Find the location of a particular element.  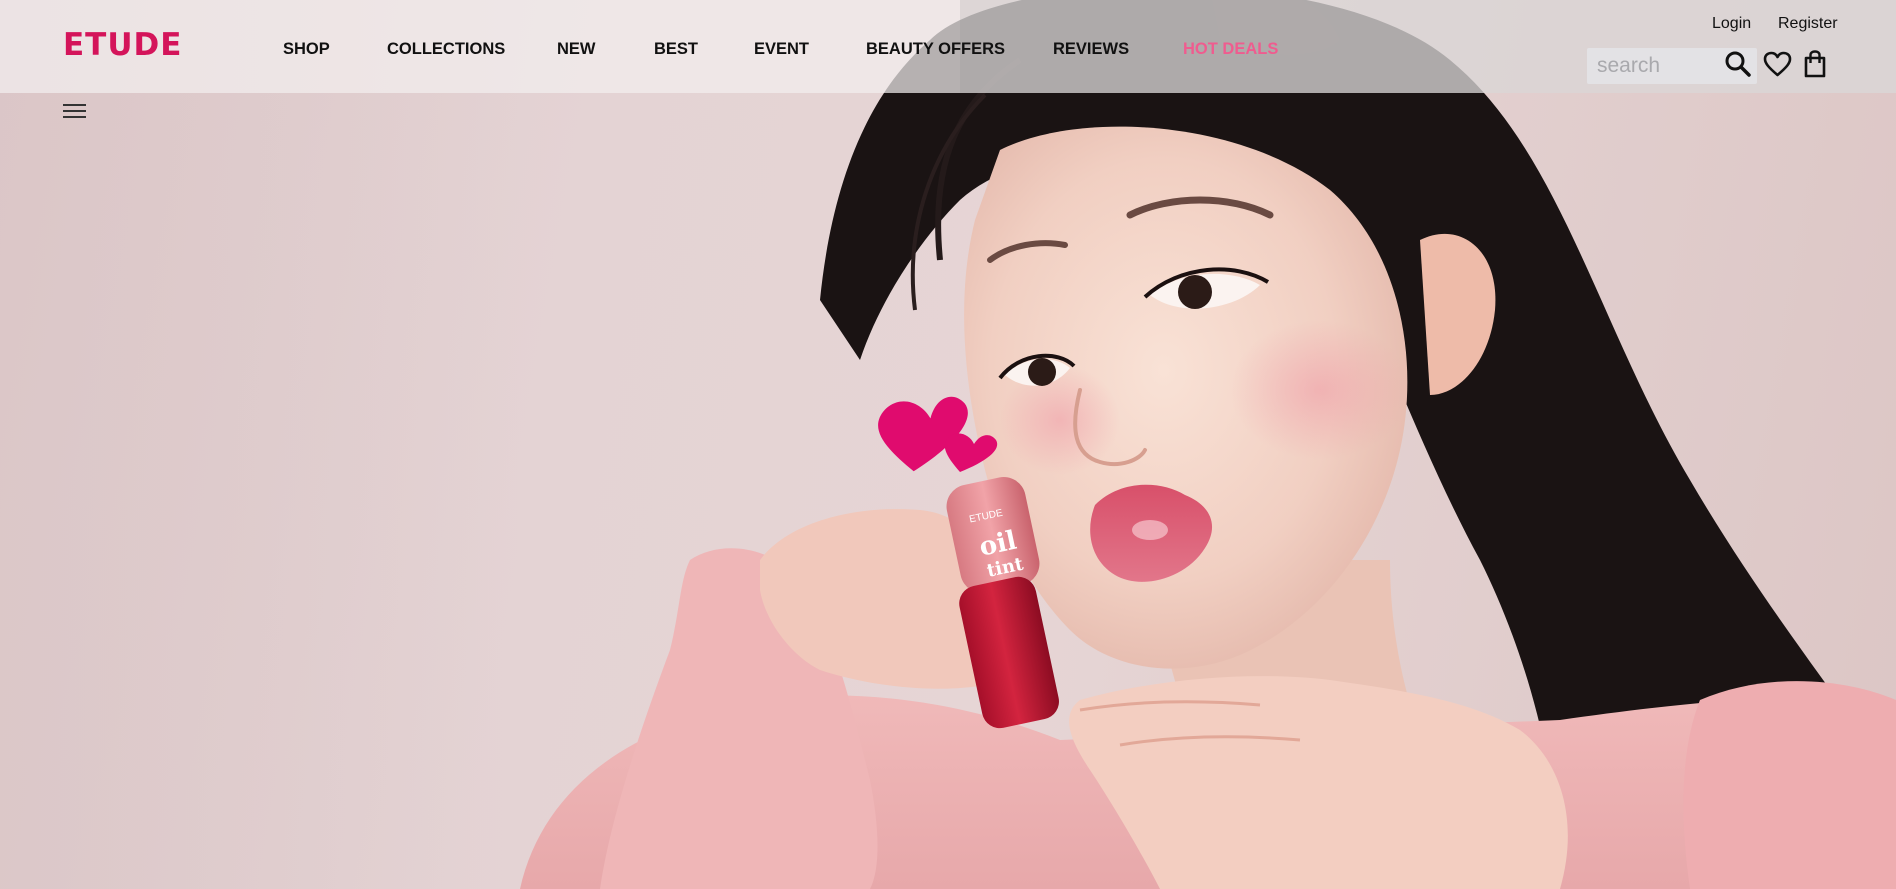

hamburger-menu-icon is located at coordinates (75, 111).